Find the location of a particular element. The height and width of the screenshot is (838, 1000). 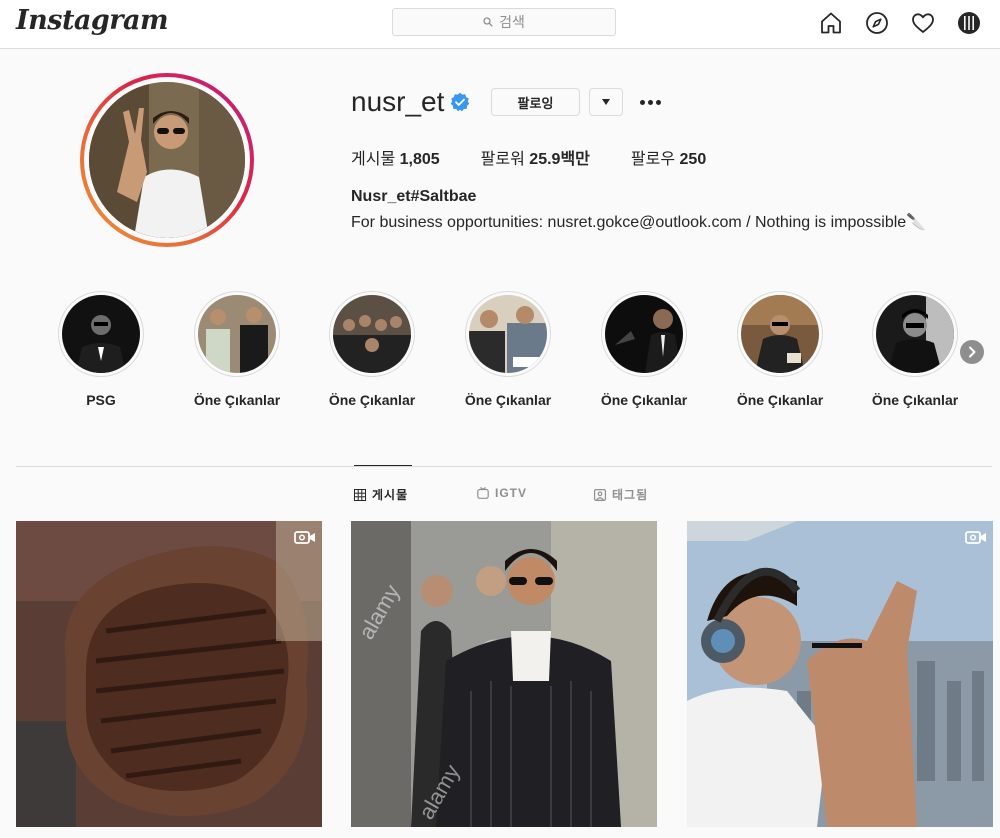

stat-value: 250 is located at coordinates (693, 159).